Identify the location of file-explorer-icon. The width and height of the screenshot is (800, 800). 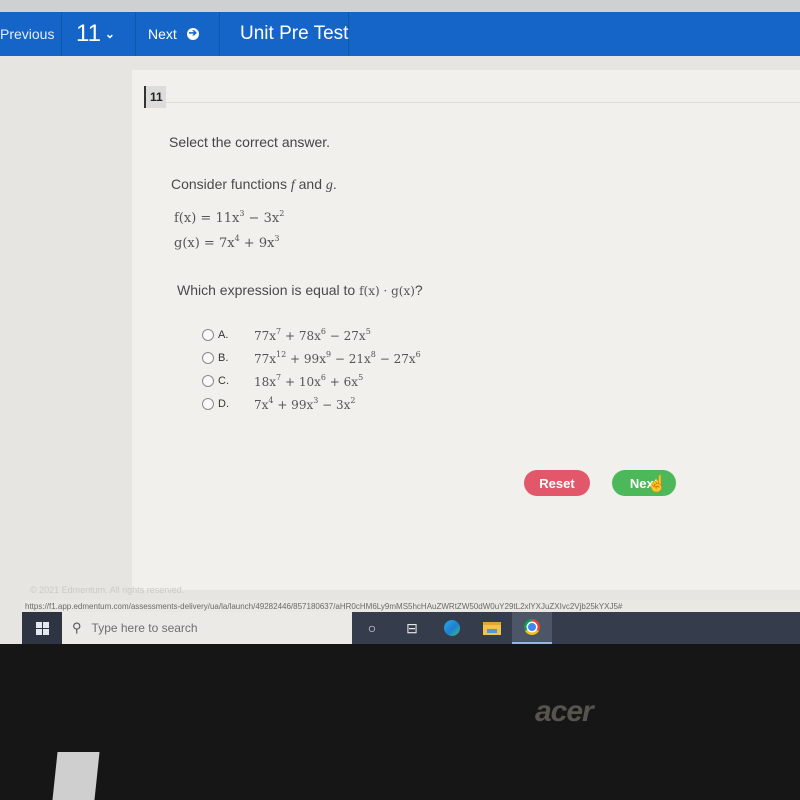
(492, 628).